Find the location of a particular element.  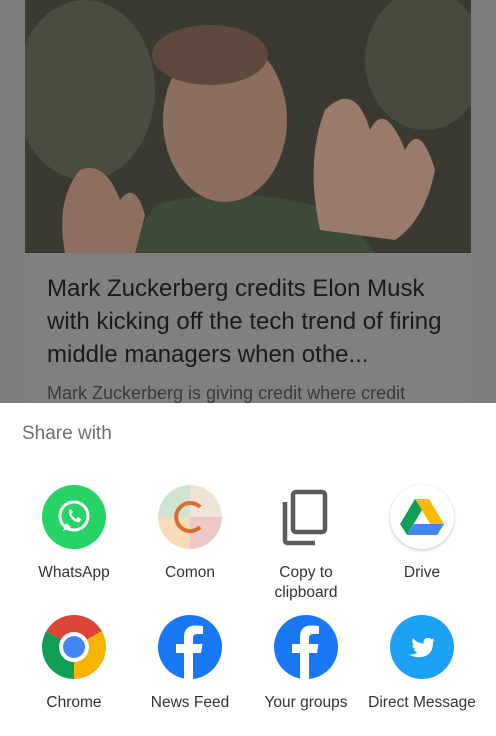

share-target-label: Chrome is located at coordinates (74, 702).